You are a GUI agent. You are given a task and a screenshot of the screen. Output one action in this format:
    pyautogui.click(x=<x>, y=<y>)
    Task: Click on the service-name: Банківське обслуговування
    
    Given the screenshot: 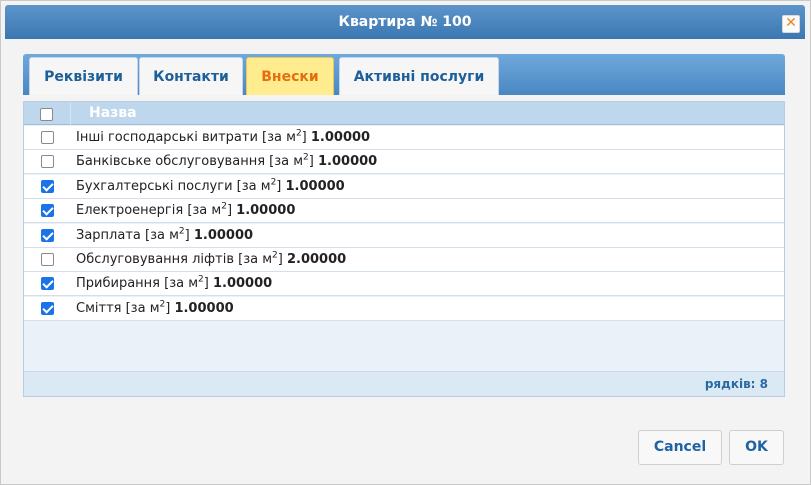 What is the action you would take?
    pyautogui.click(x=171, y=162)
    